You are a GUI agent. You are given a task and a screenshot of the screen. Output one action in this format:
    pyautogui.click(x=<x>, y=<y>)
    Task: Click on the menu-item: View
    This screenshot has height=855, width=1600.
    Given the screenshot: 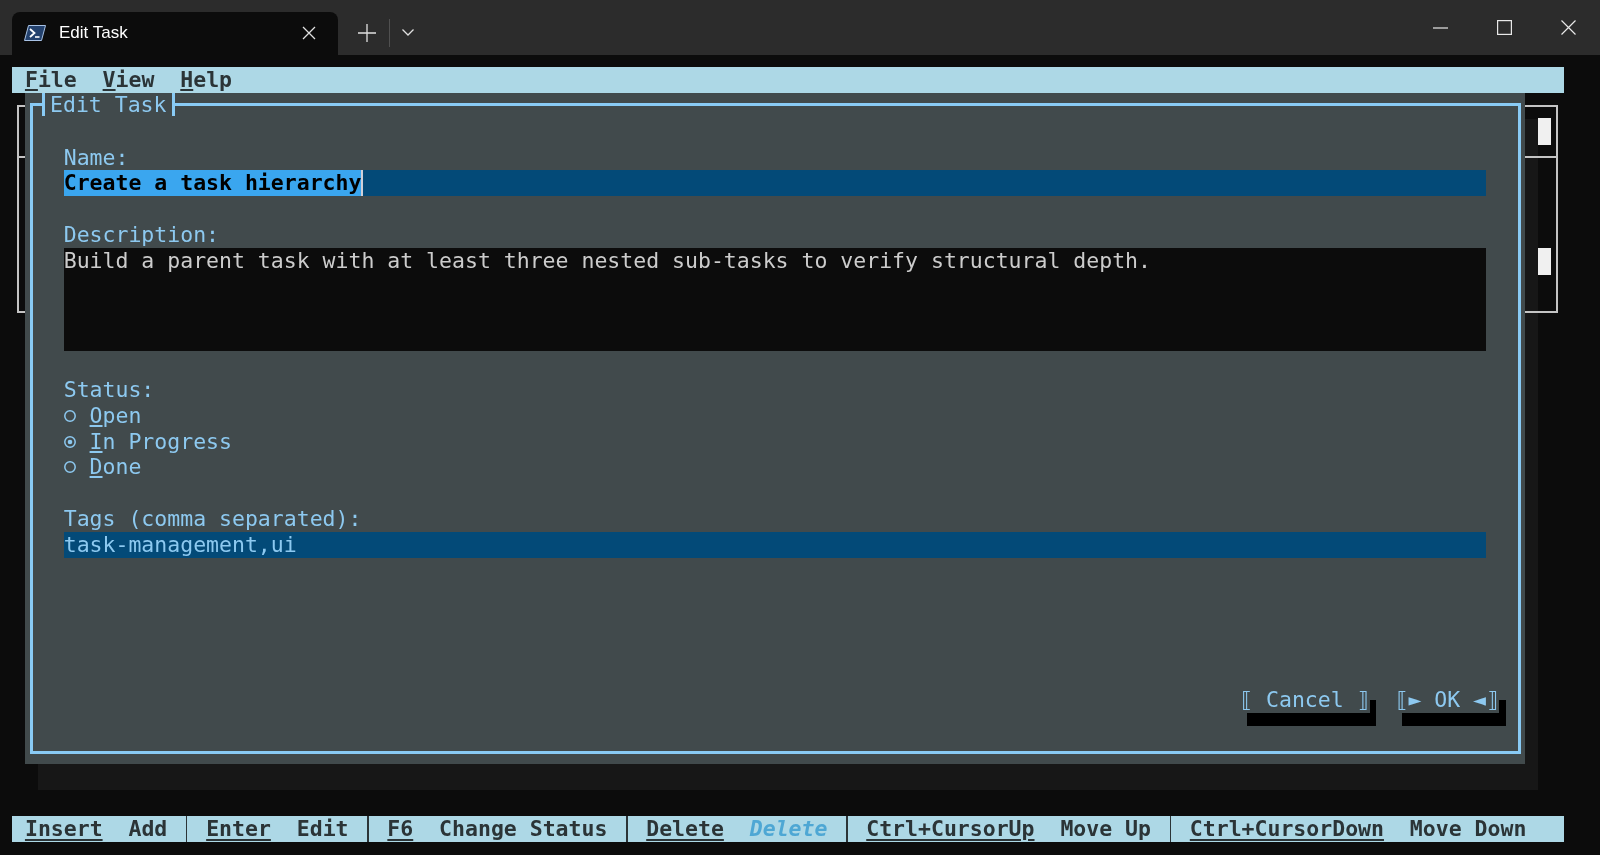 What is the action you would take?
    pyautogui.click(x=128, y=80)
    